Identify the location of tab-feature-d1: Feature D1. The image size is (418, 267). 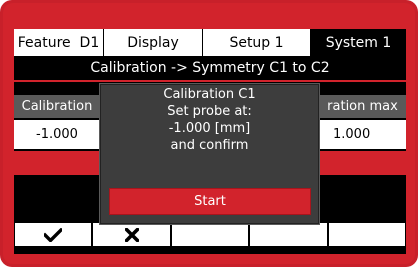
(59, 42).